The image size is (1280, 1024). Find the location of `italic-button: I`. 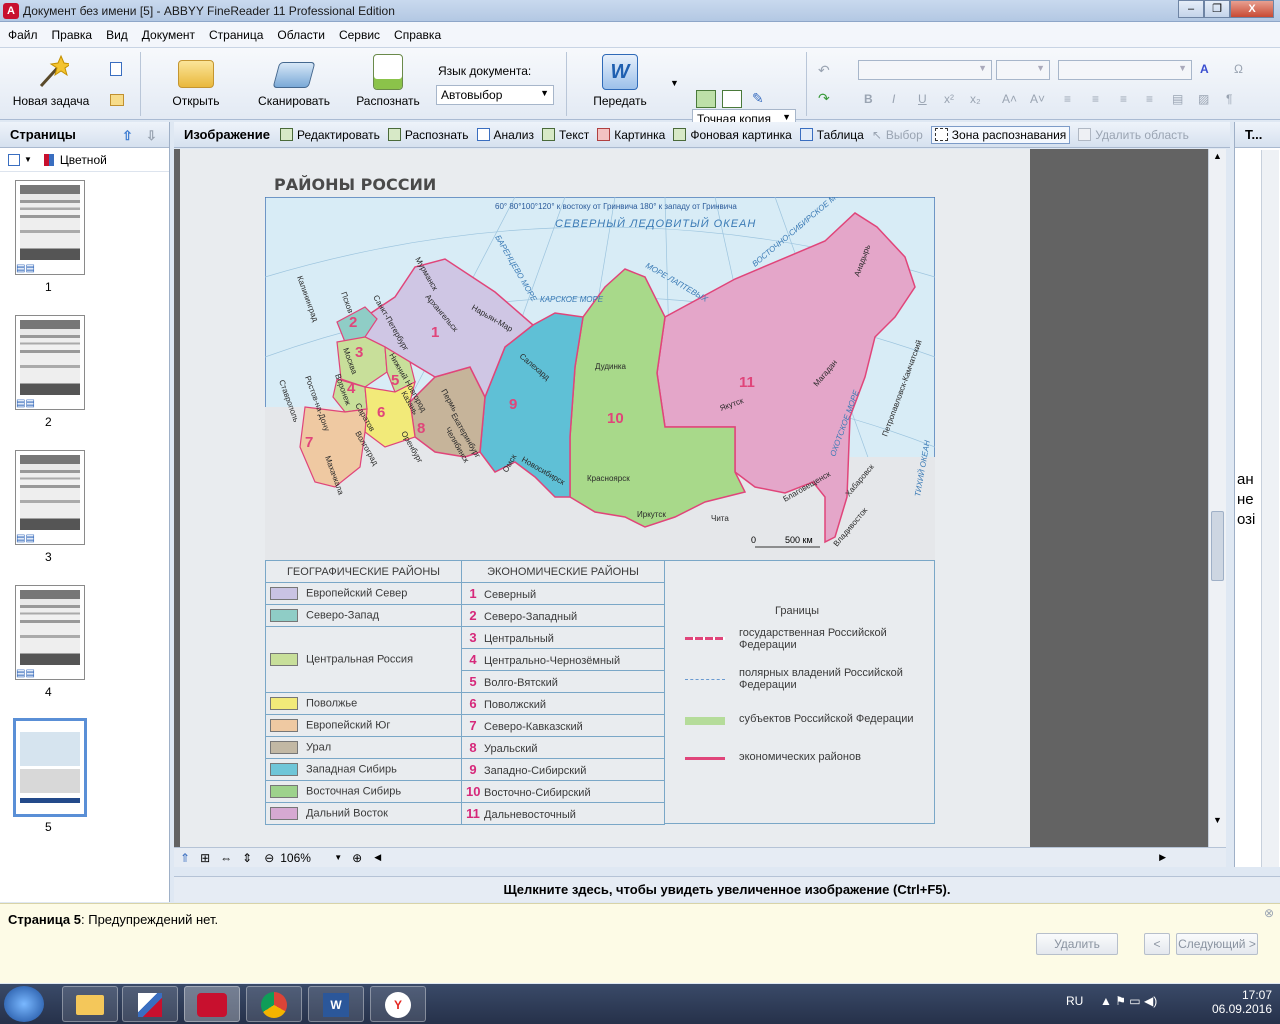

italic-button: I is located at coordinates (893, 99).